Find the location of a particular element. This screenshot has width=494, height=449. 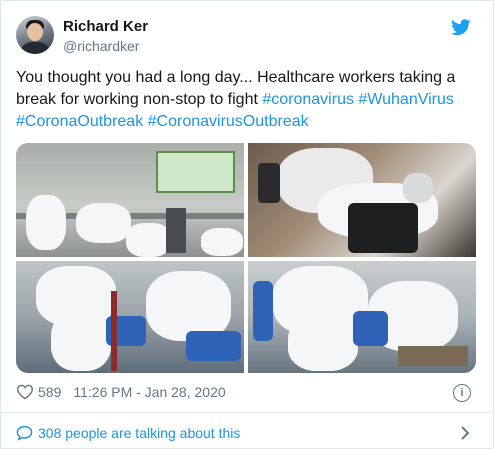

twitter-bird-icon is located at coordinates (461, 27).